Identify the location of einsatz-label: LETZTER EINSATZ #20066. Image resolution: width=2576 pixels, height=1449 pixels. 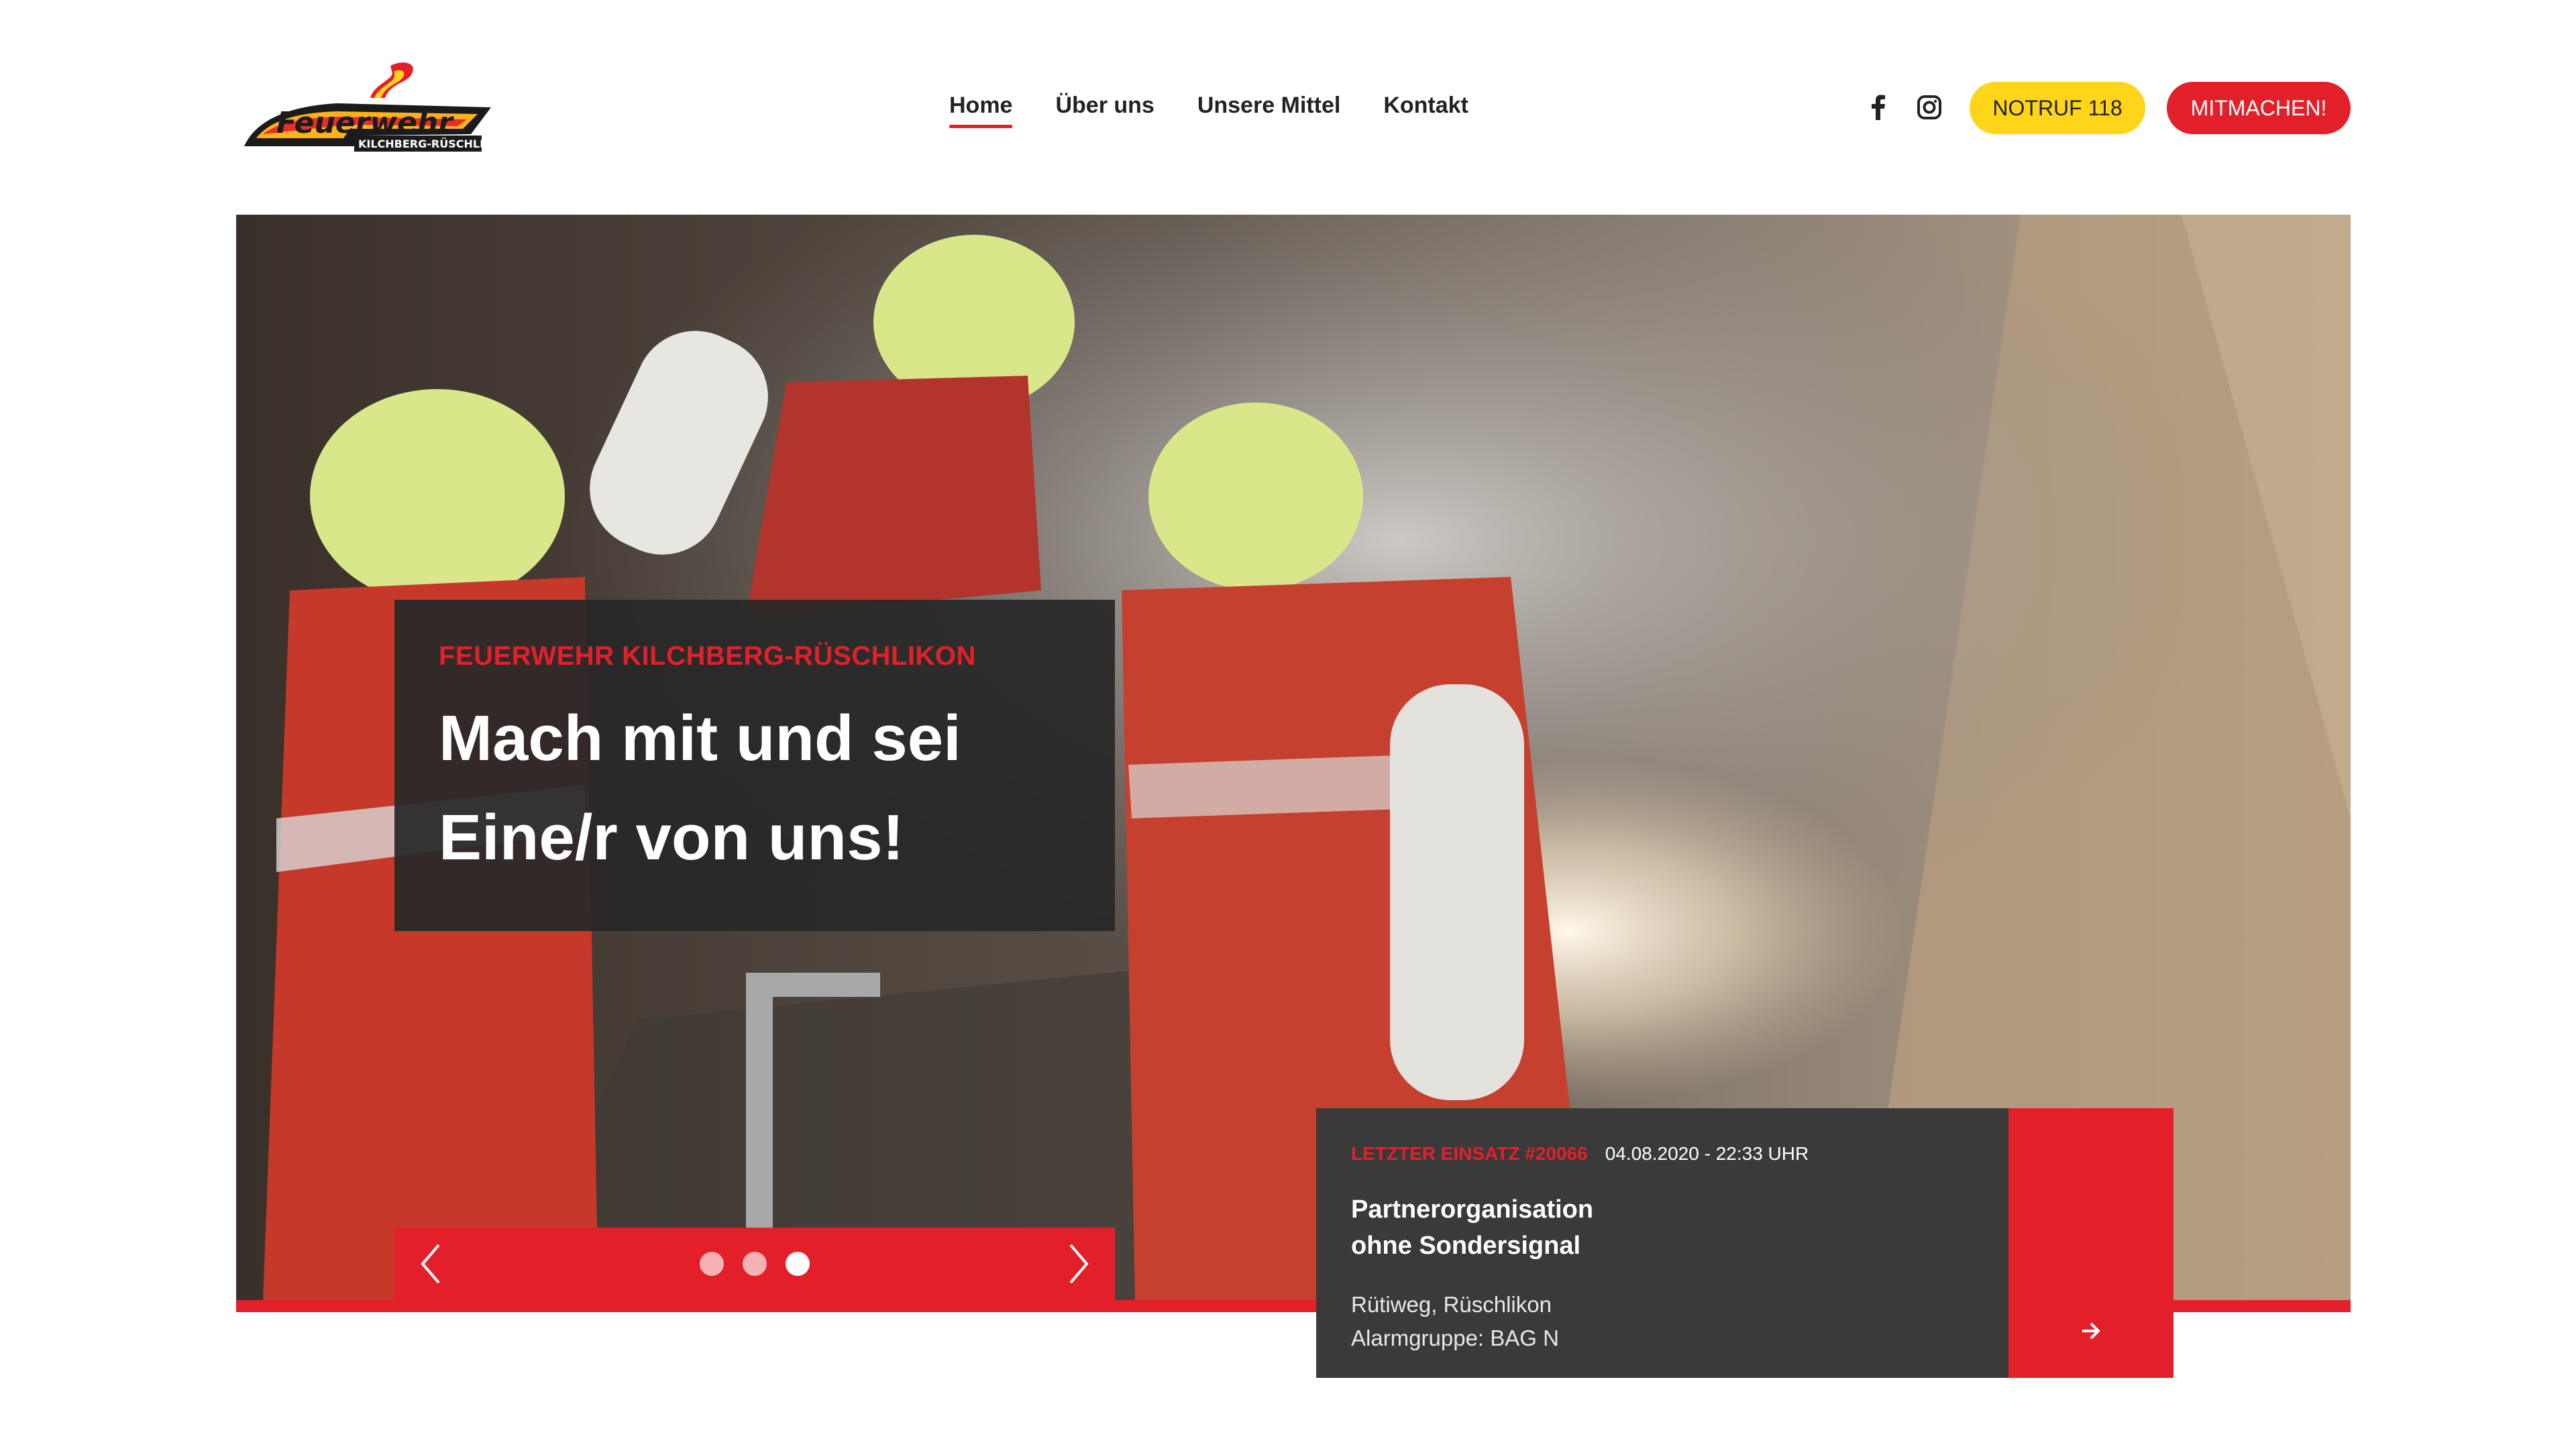
(1469, 1153).